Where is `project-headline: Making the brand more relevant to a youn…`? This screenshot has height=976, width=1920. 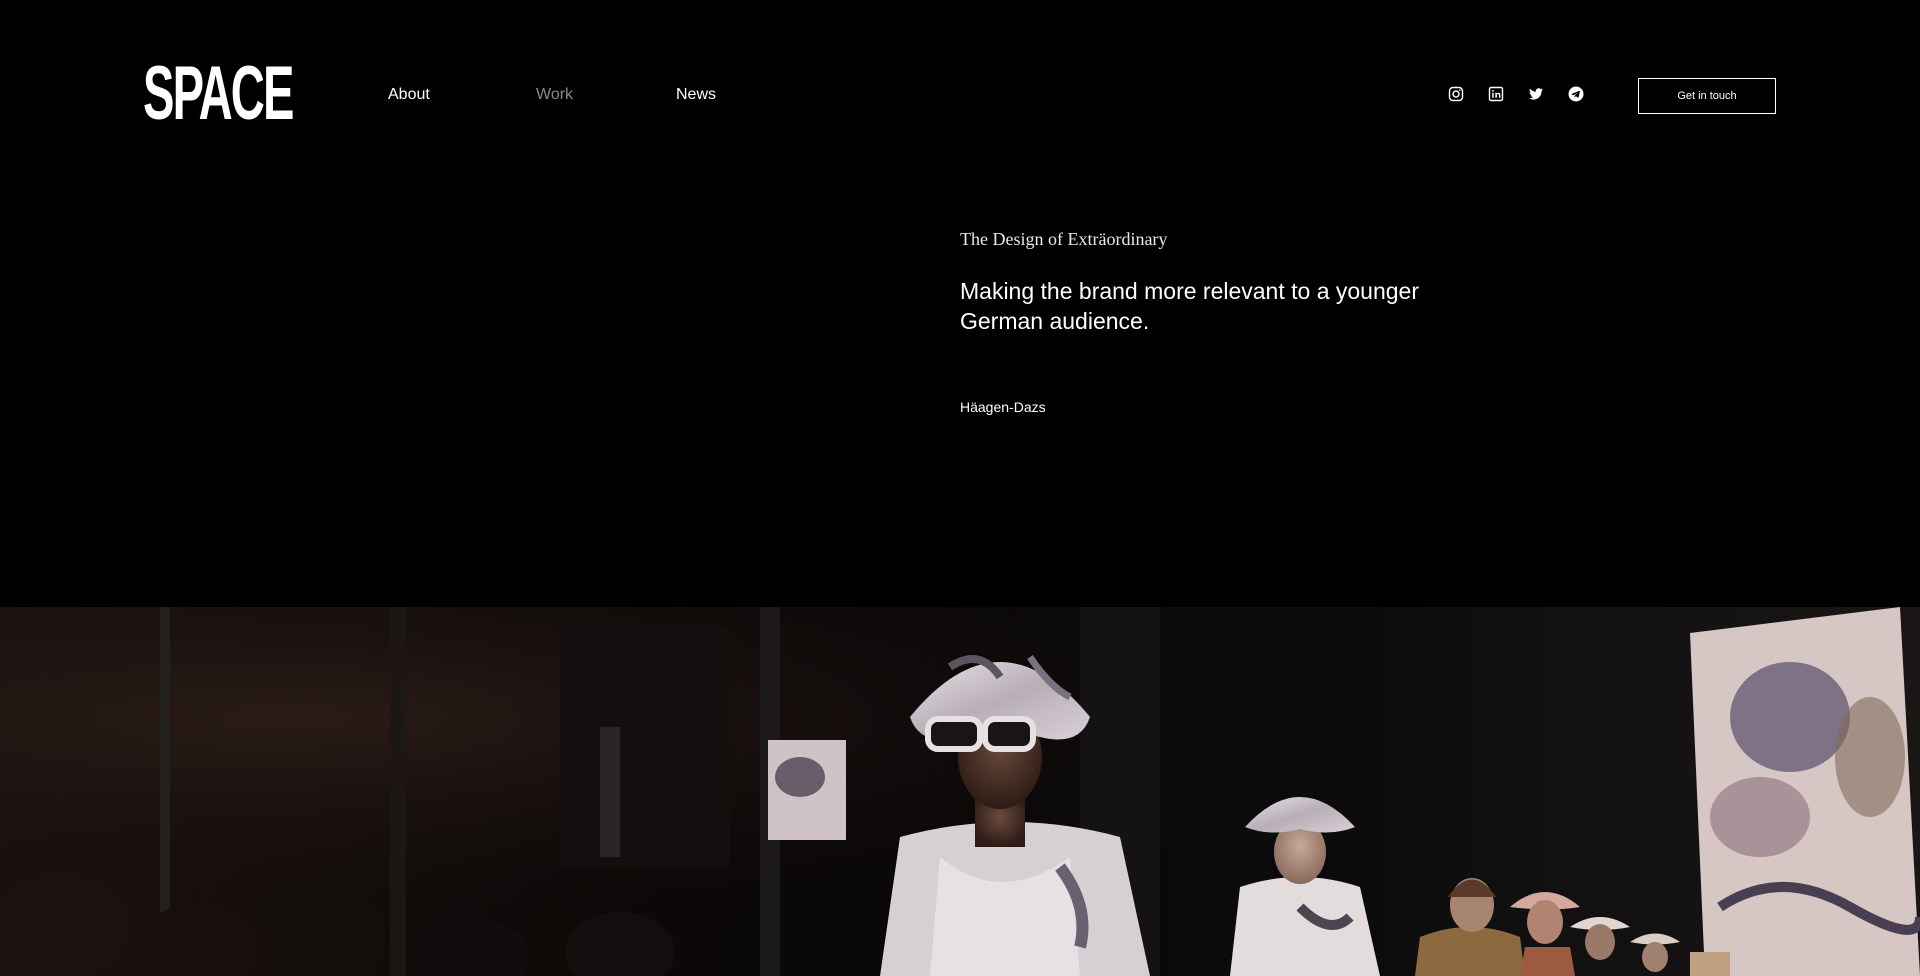 project-headline: Making the brand more relevant to a youn… is located at coordinates (1189, 306).